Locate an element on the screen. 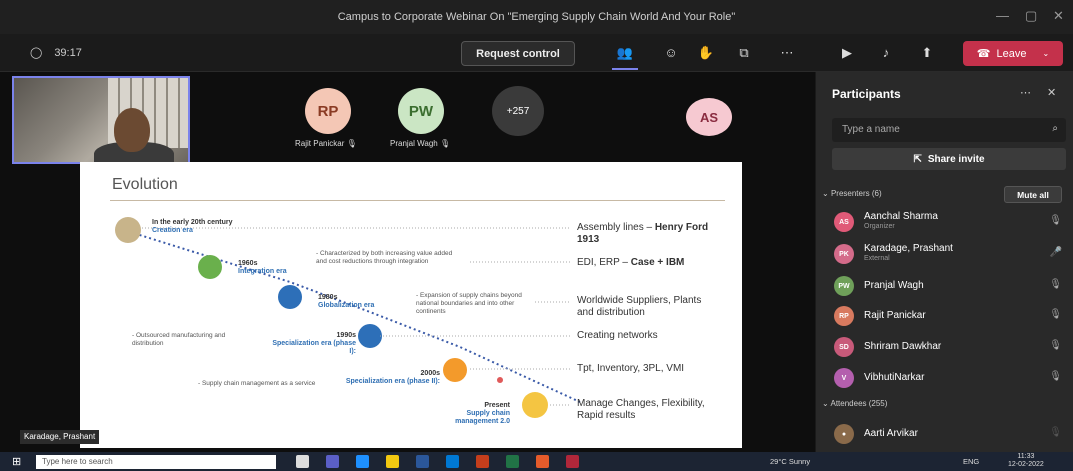  mic-on-icon: 🎤 is located at coordinates (1056, 252).